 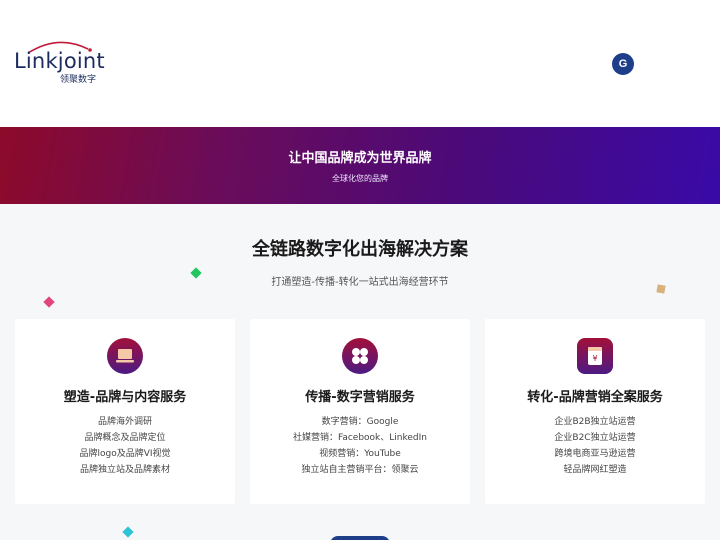 I want to click on list-item: 品牌独立站及品牌素材, so click(x=124, y=470).